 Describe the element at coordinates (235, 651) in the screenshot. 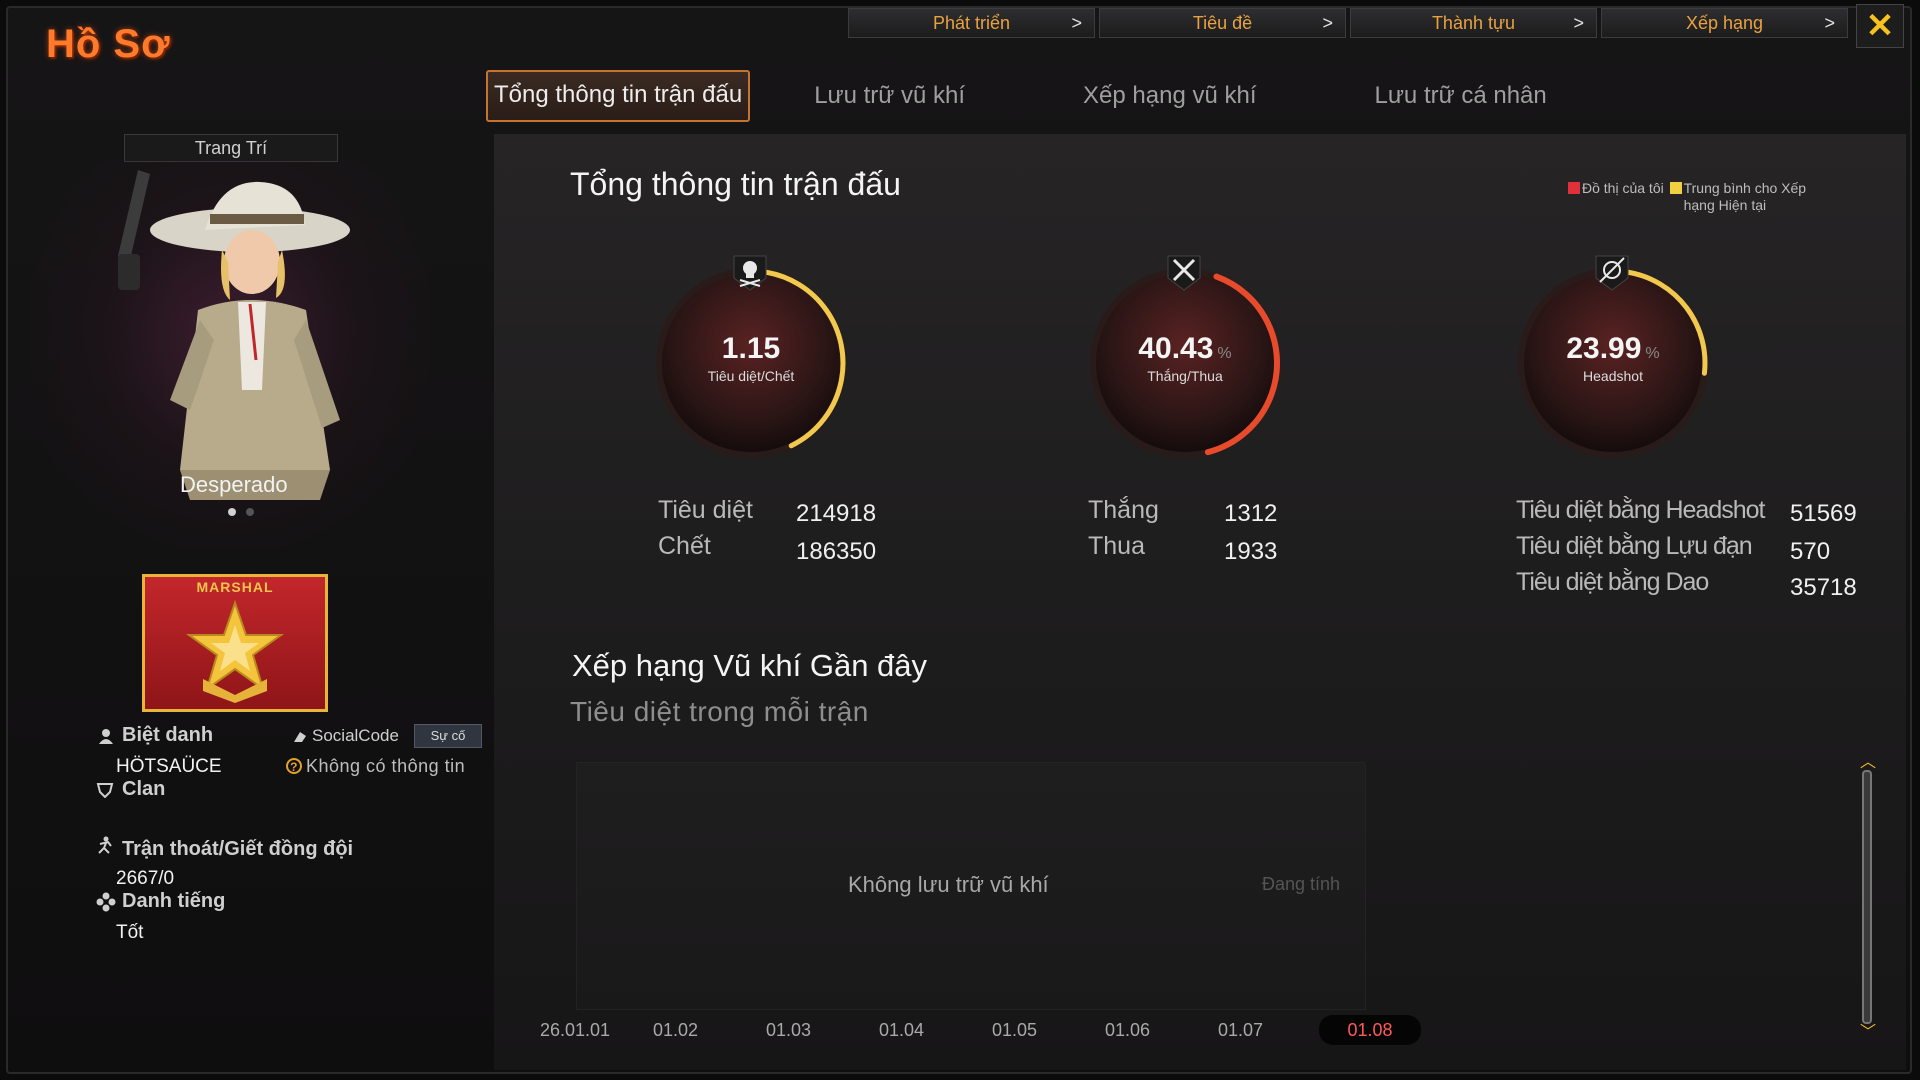

I see `star-emblem-icon` at that location.